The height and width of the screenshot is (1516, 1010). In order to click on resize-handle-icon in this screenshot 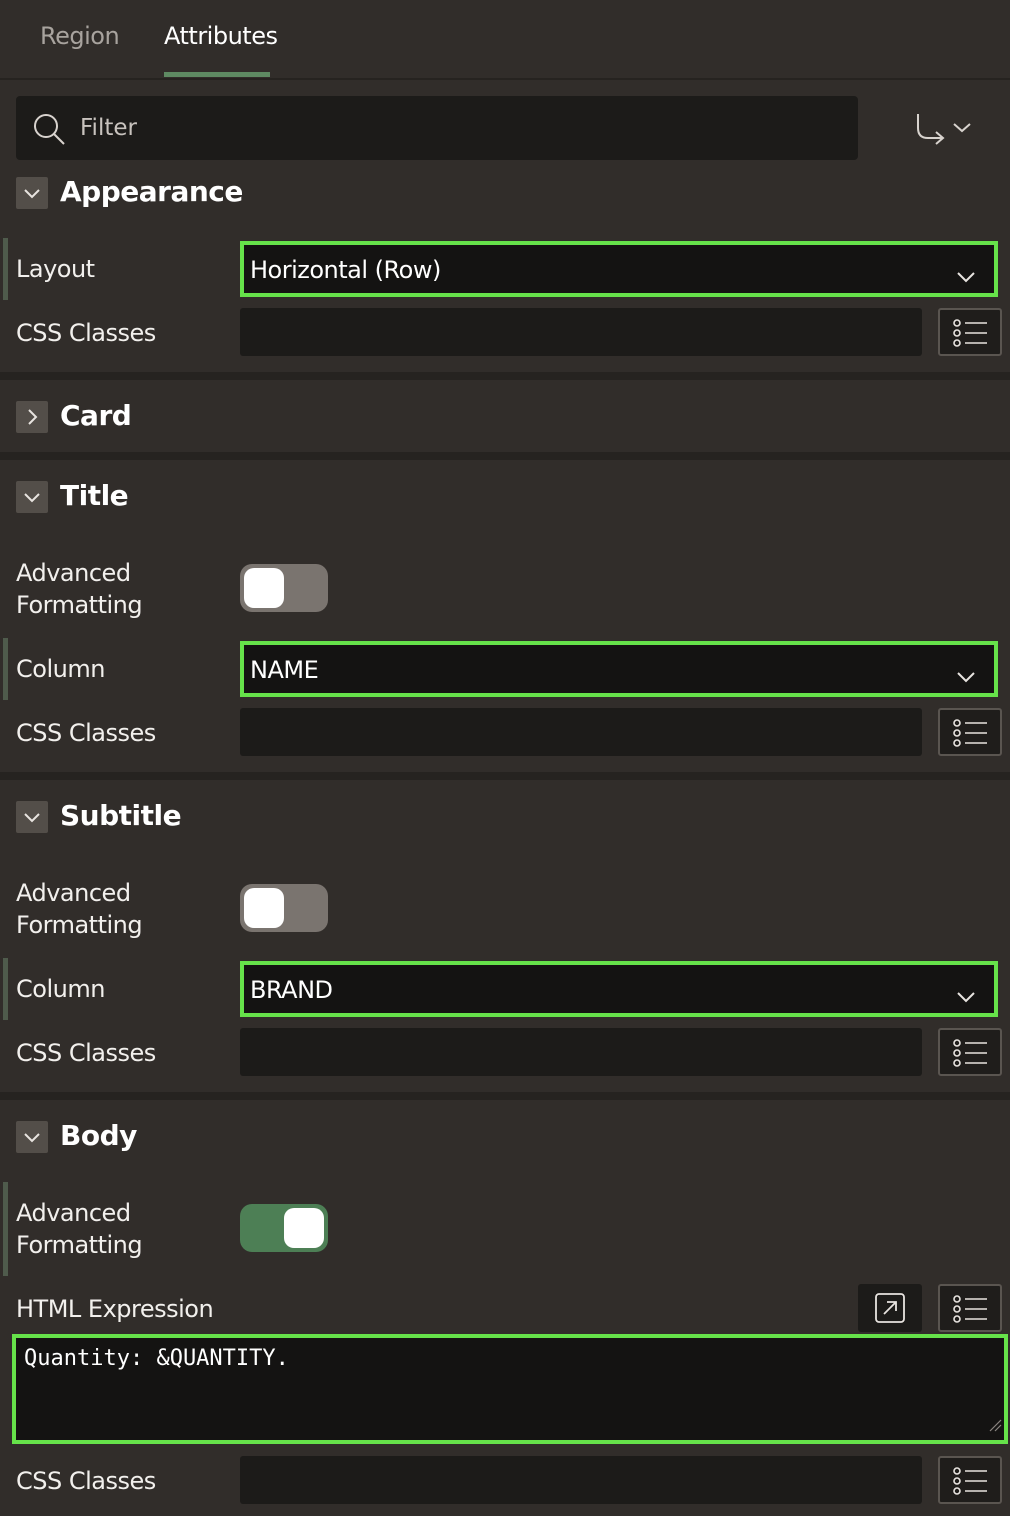, I will do `click(995, 1424)`.